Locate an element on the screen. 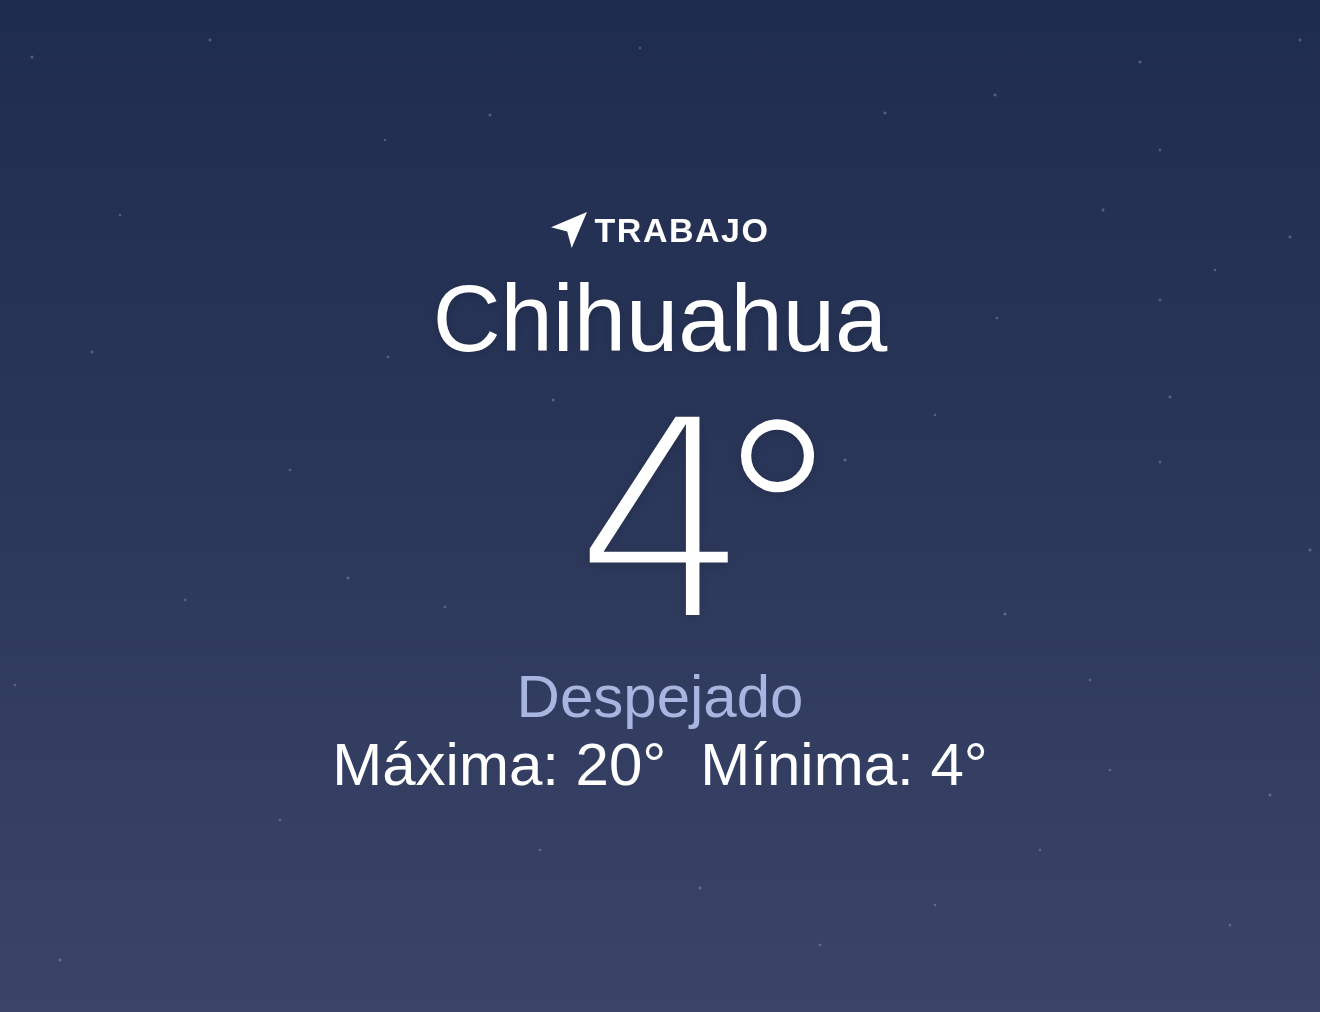  location-label: TRABAJO is located at coordinates (682, 230).